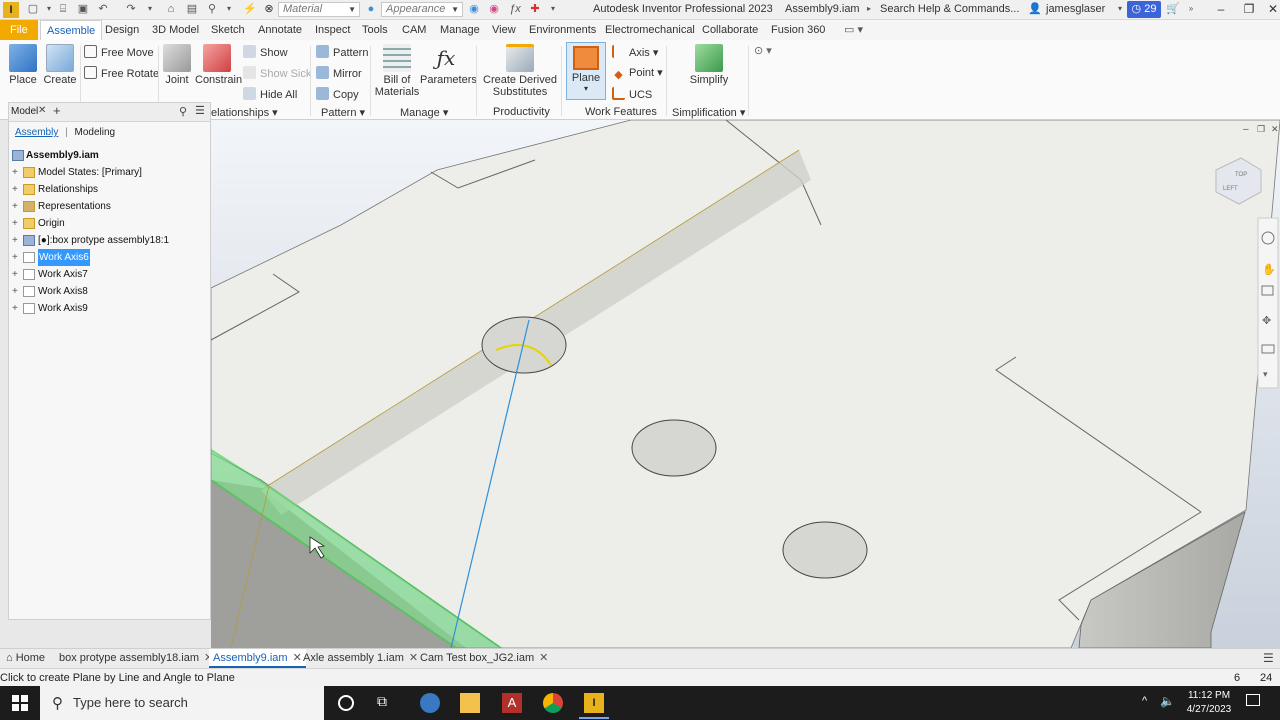 The width and height of the screenshot is (1280, 720). I want to click on select-filter-icon: ⚲, so click(212, 9).